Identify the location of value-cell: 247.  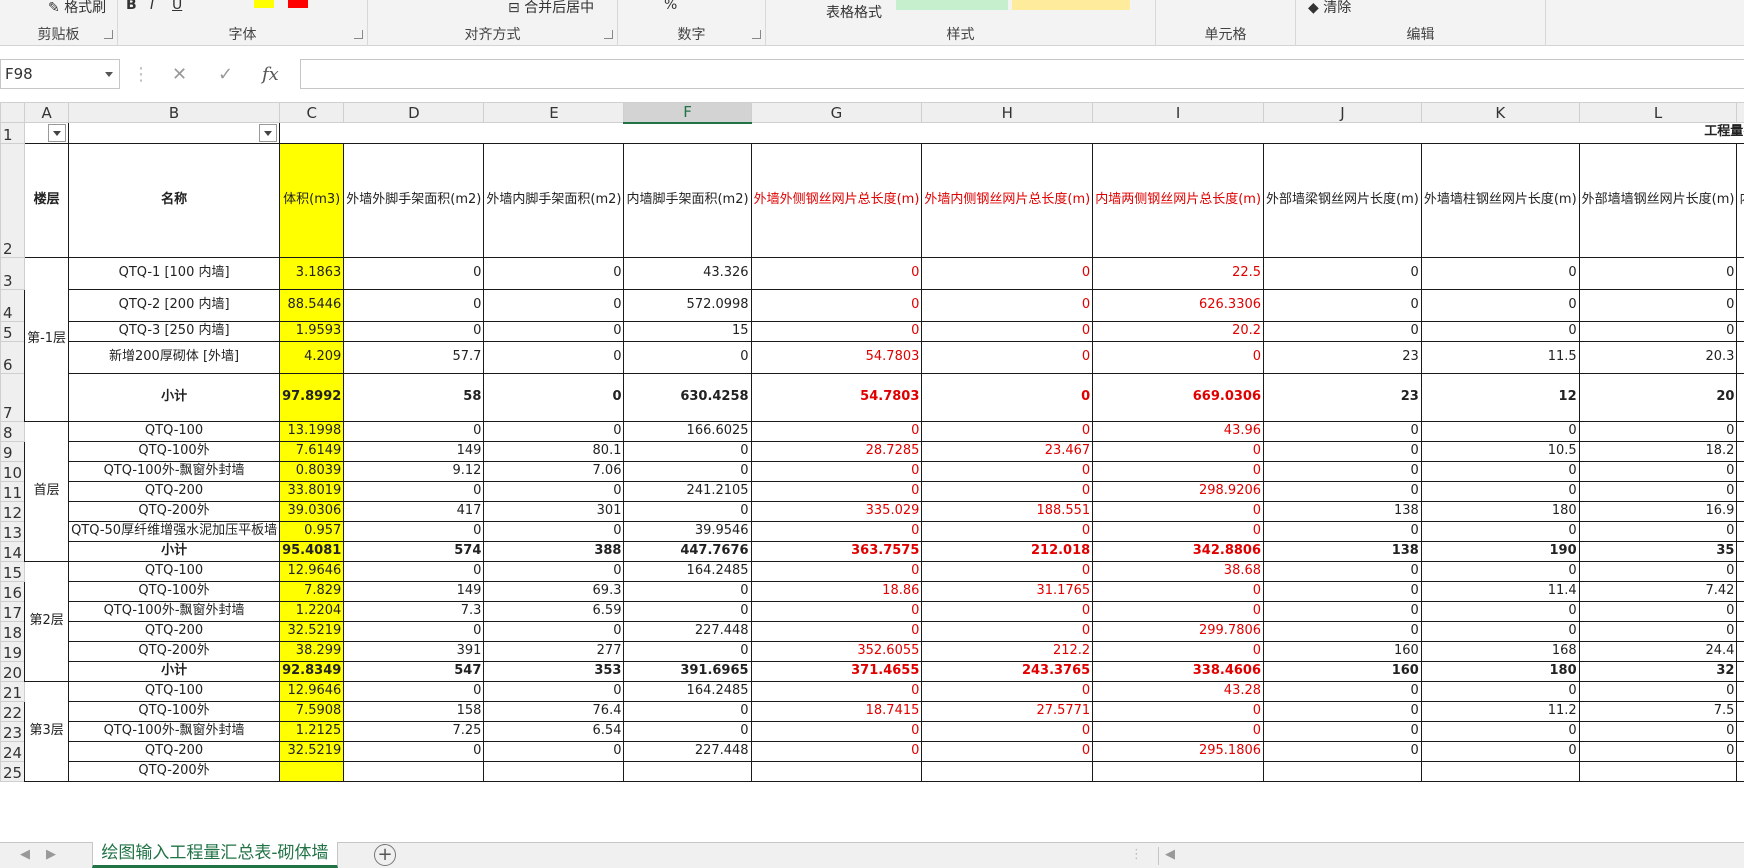
(1740, 305).